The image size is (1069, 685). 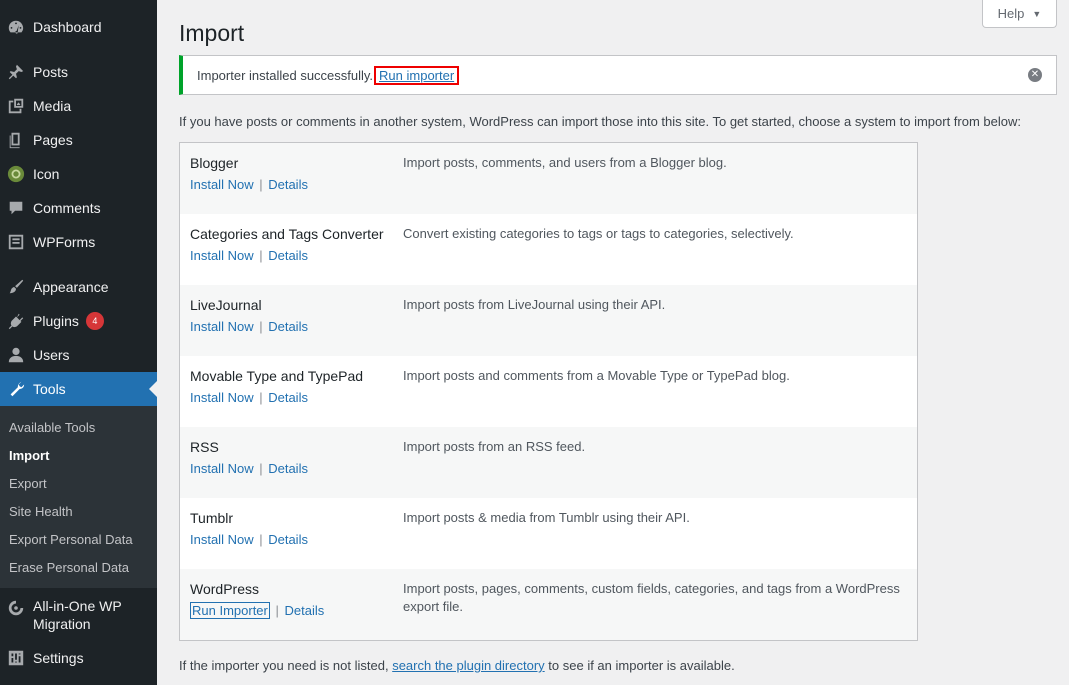 What do you see at coordinates (16, 174) in the screenshot?
I see `gear-circle-icon` at bounding box center [16, 174].